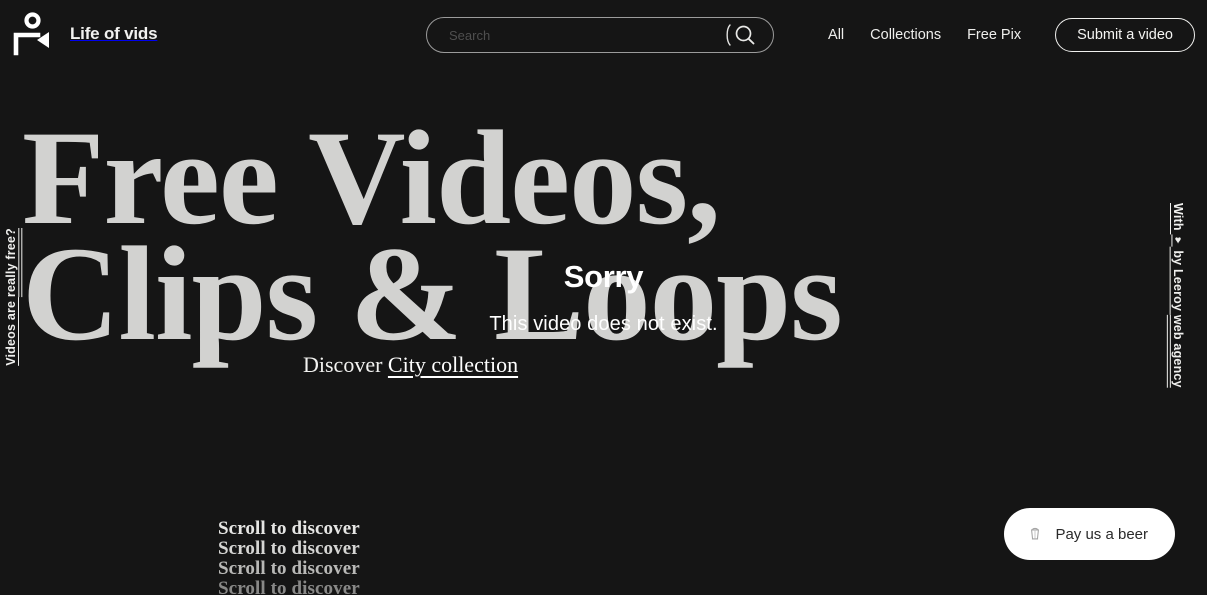  I want to click on submit-a-video-button: Submit a video, so click(1125, 35).